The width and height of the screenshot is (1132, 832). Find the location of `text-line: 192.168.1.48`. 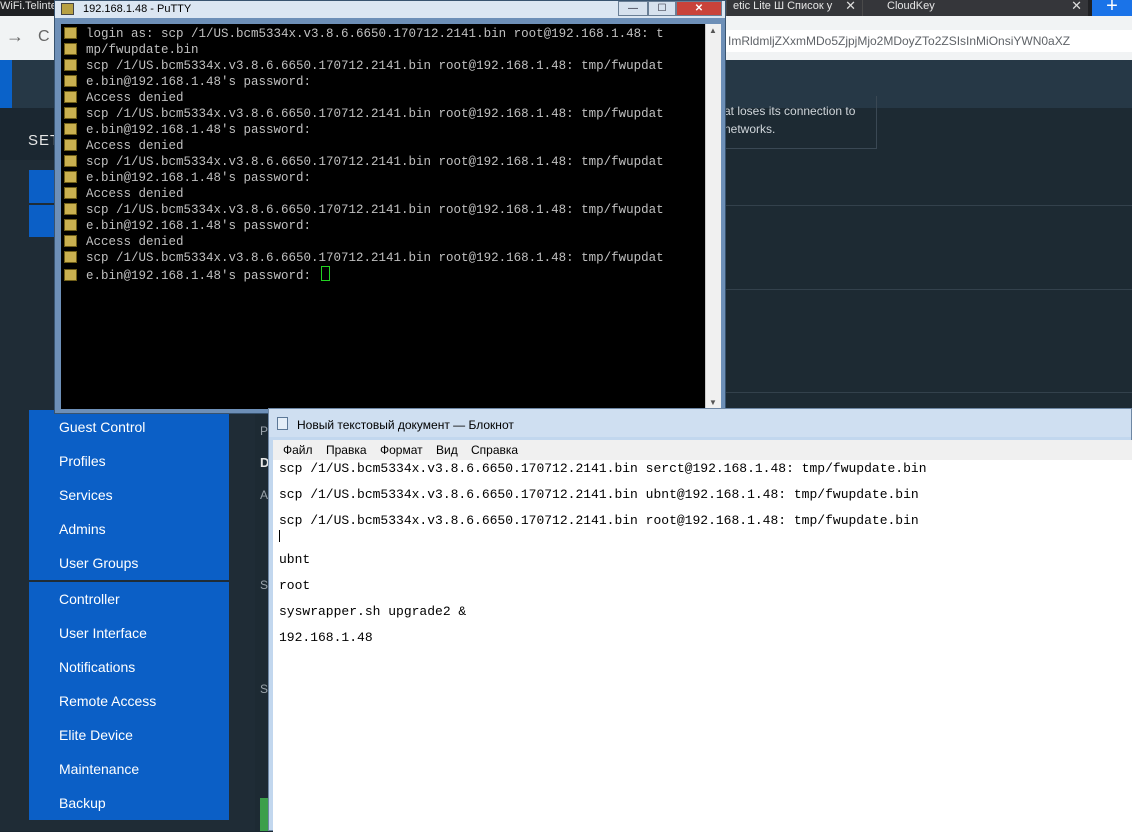

text-line: 192.168.1.48 is located at coordinates (326, 637).